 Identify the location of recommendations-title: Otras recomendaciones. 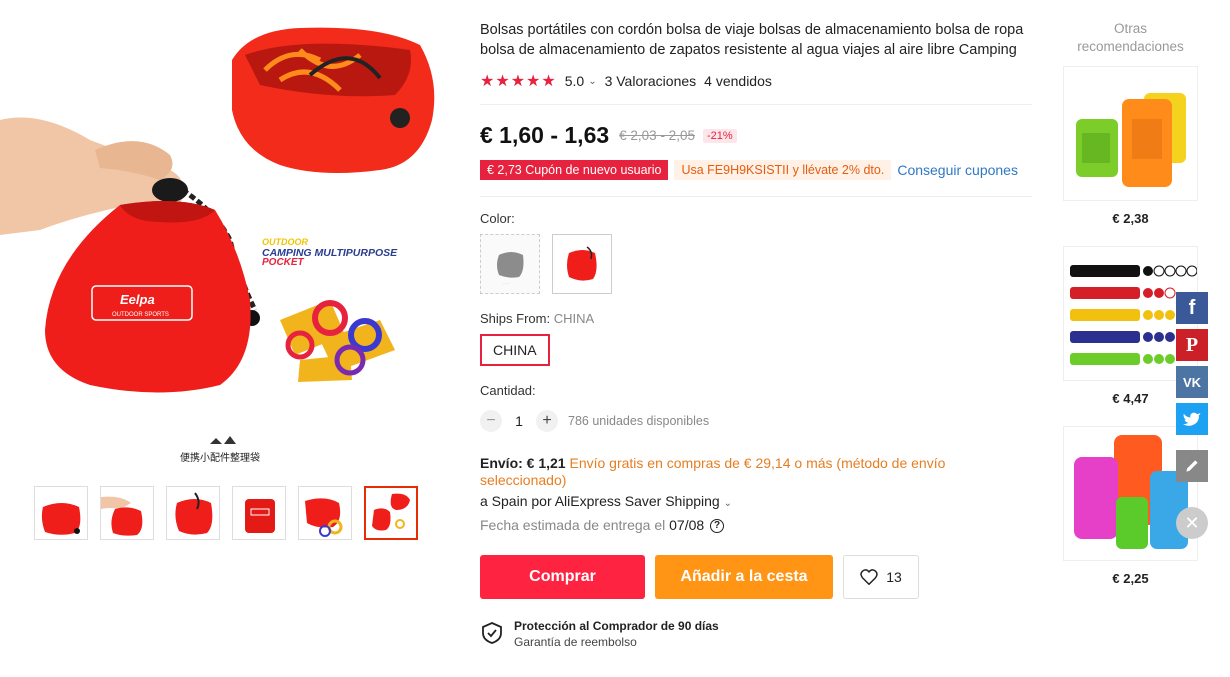
(1130, 37).